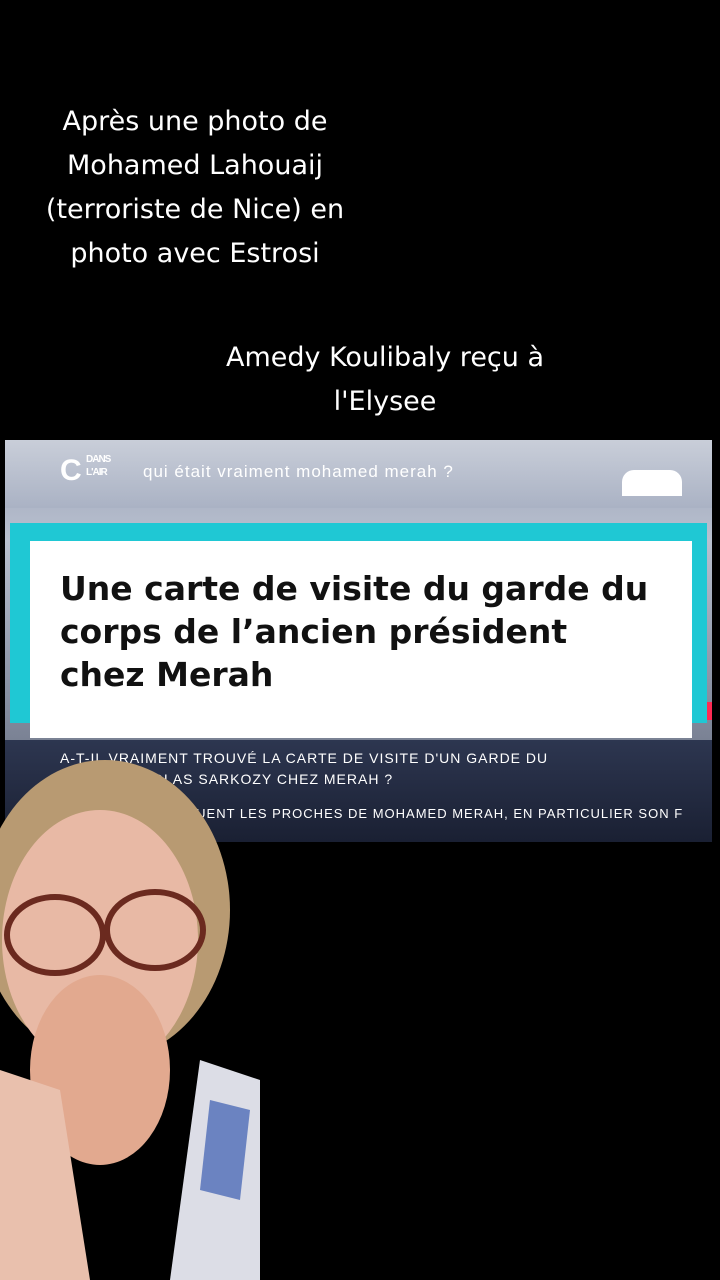 The width and height of the screenshot is (720, 1280). Describe the element at coordinates (98, 459) in the screenshot. I see `logo-top-text: DANS` at that location.